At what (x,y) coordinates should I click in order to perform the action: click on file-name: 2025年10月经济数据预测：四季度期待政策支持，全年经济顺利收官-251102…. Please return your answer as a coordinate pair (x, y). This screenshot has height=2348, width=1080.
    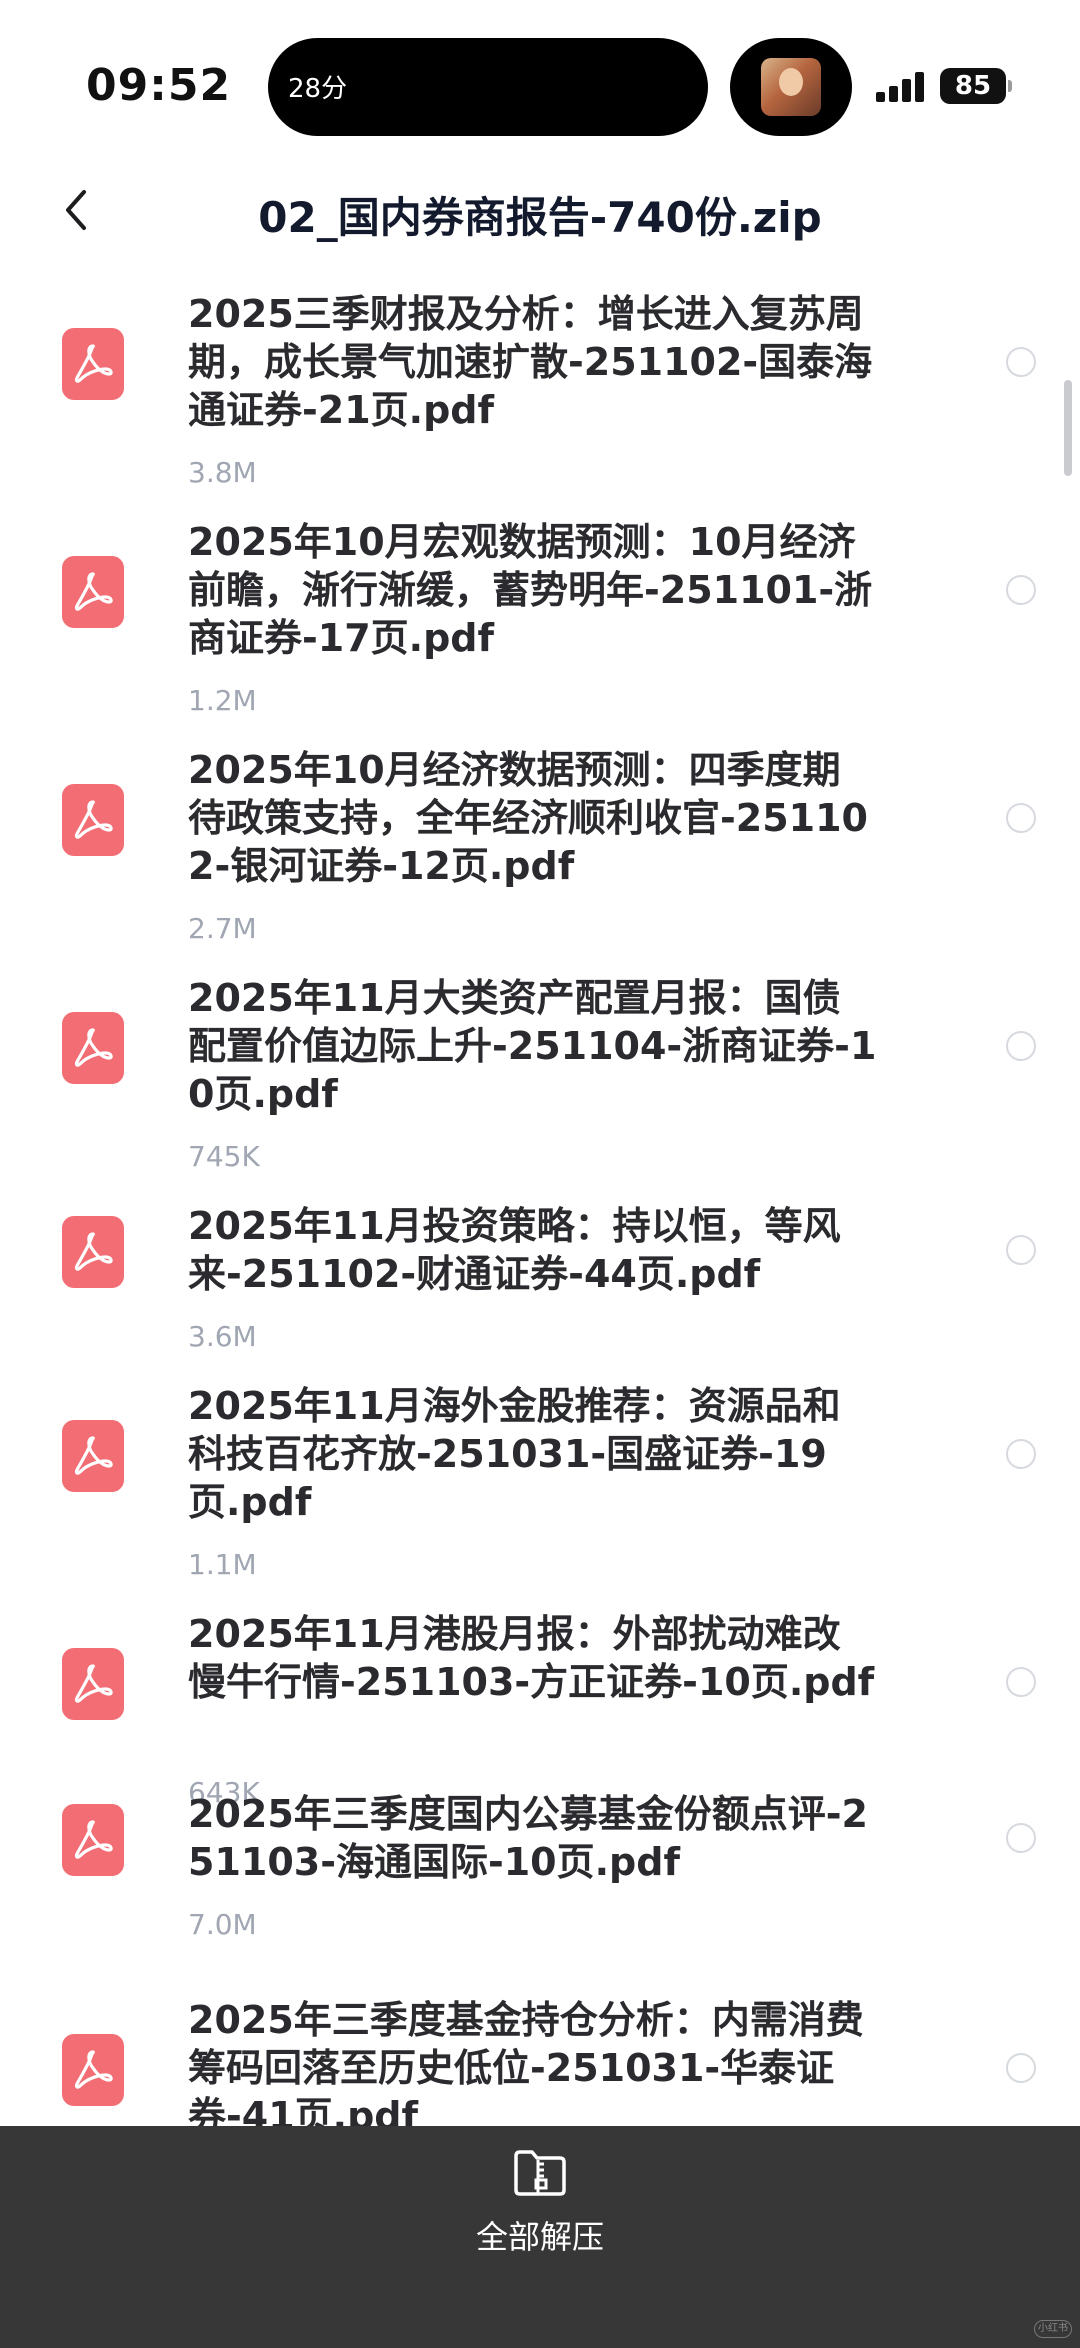
    Looking at the image, I should click on (528, 818).